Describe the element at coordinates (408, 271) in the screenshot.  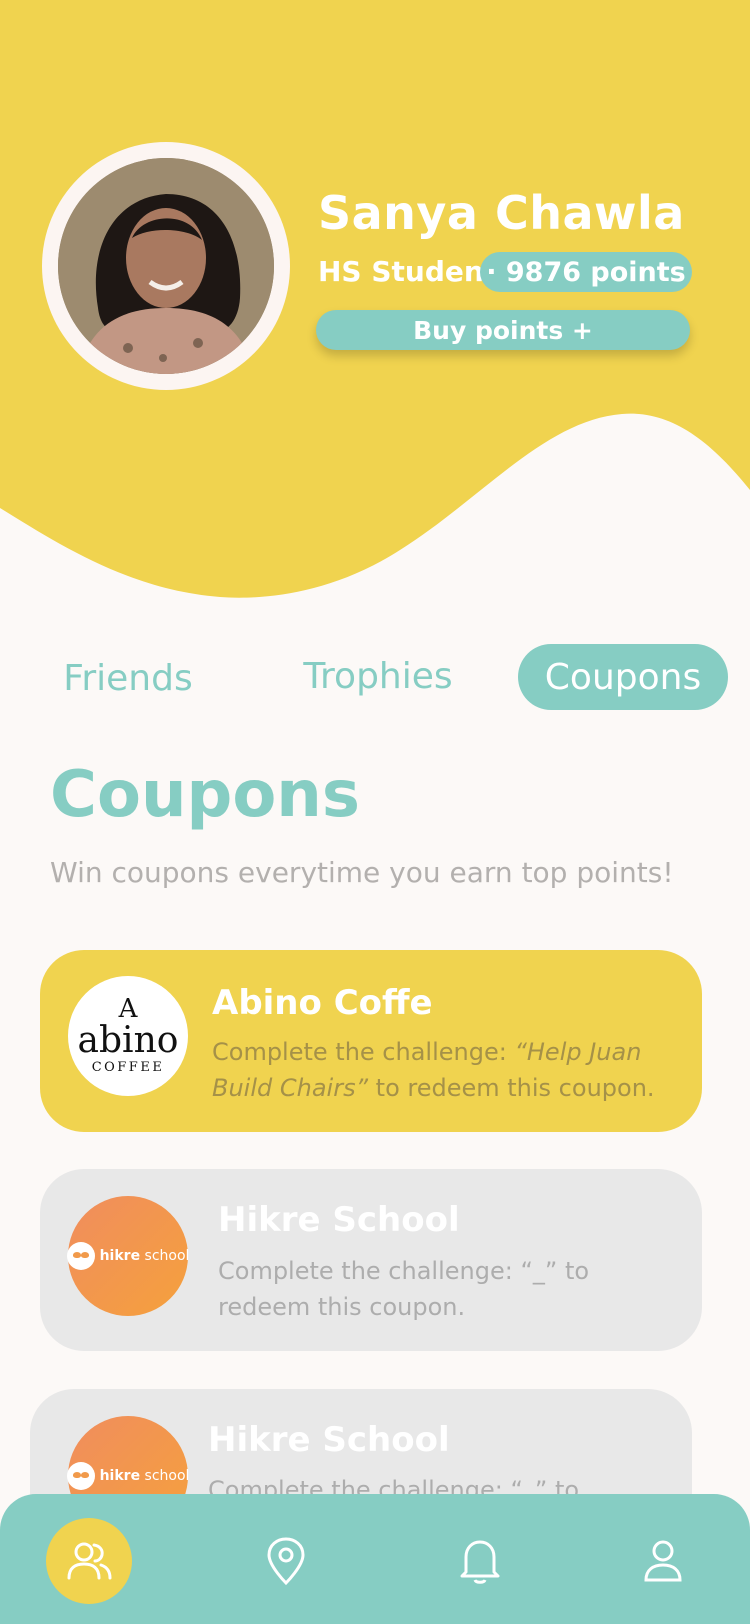
I see `profile-role: HS Student` at that location.